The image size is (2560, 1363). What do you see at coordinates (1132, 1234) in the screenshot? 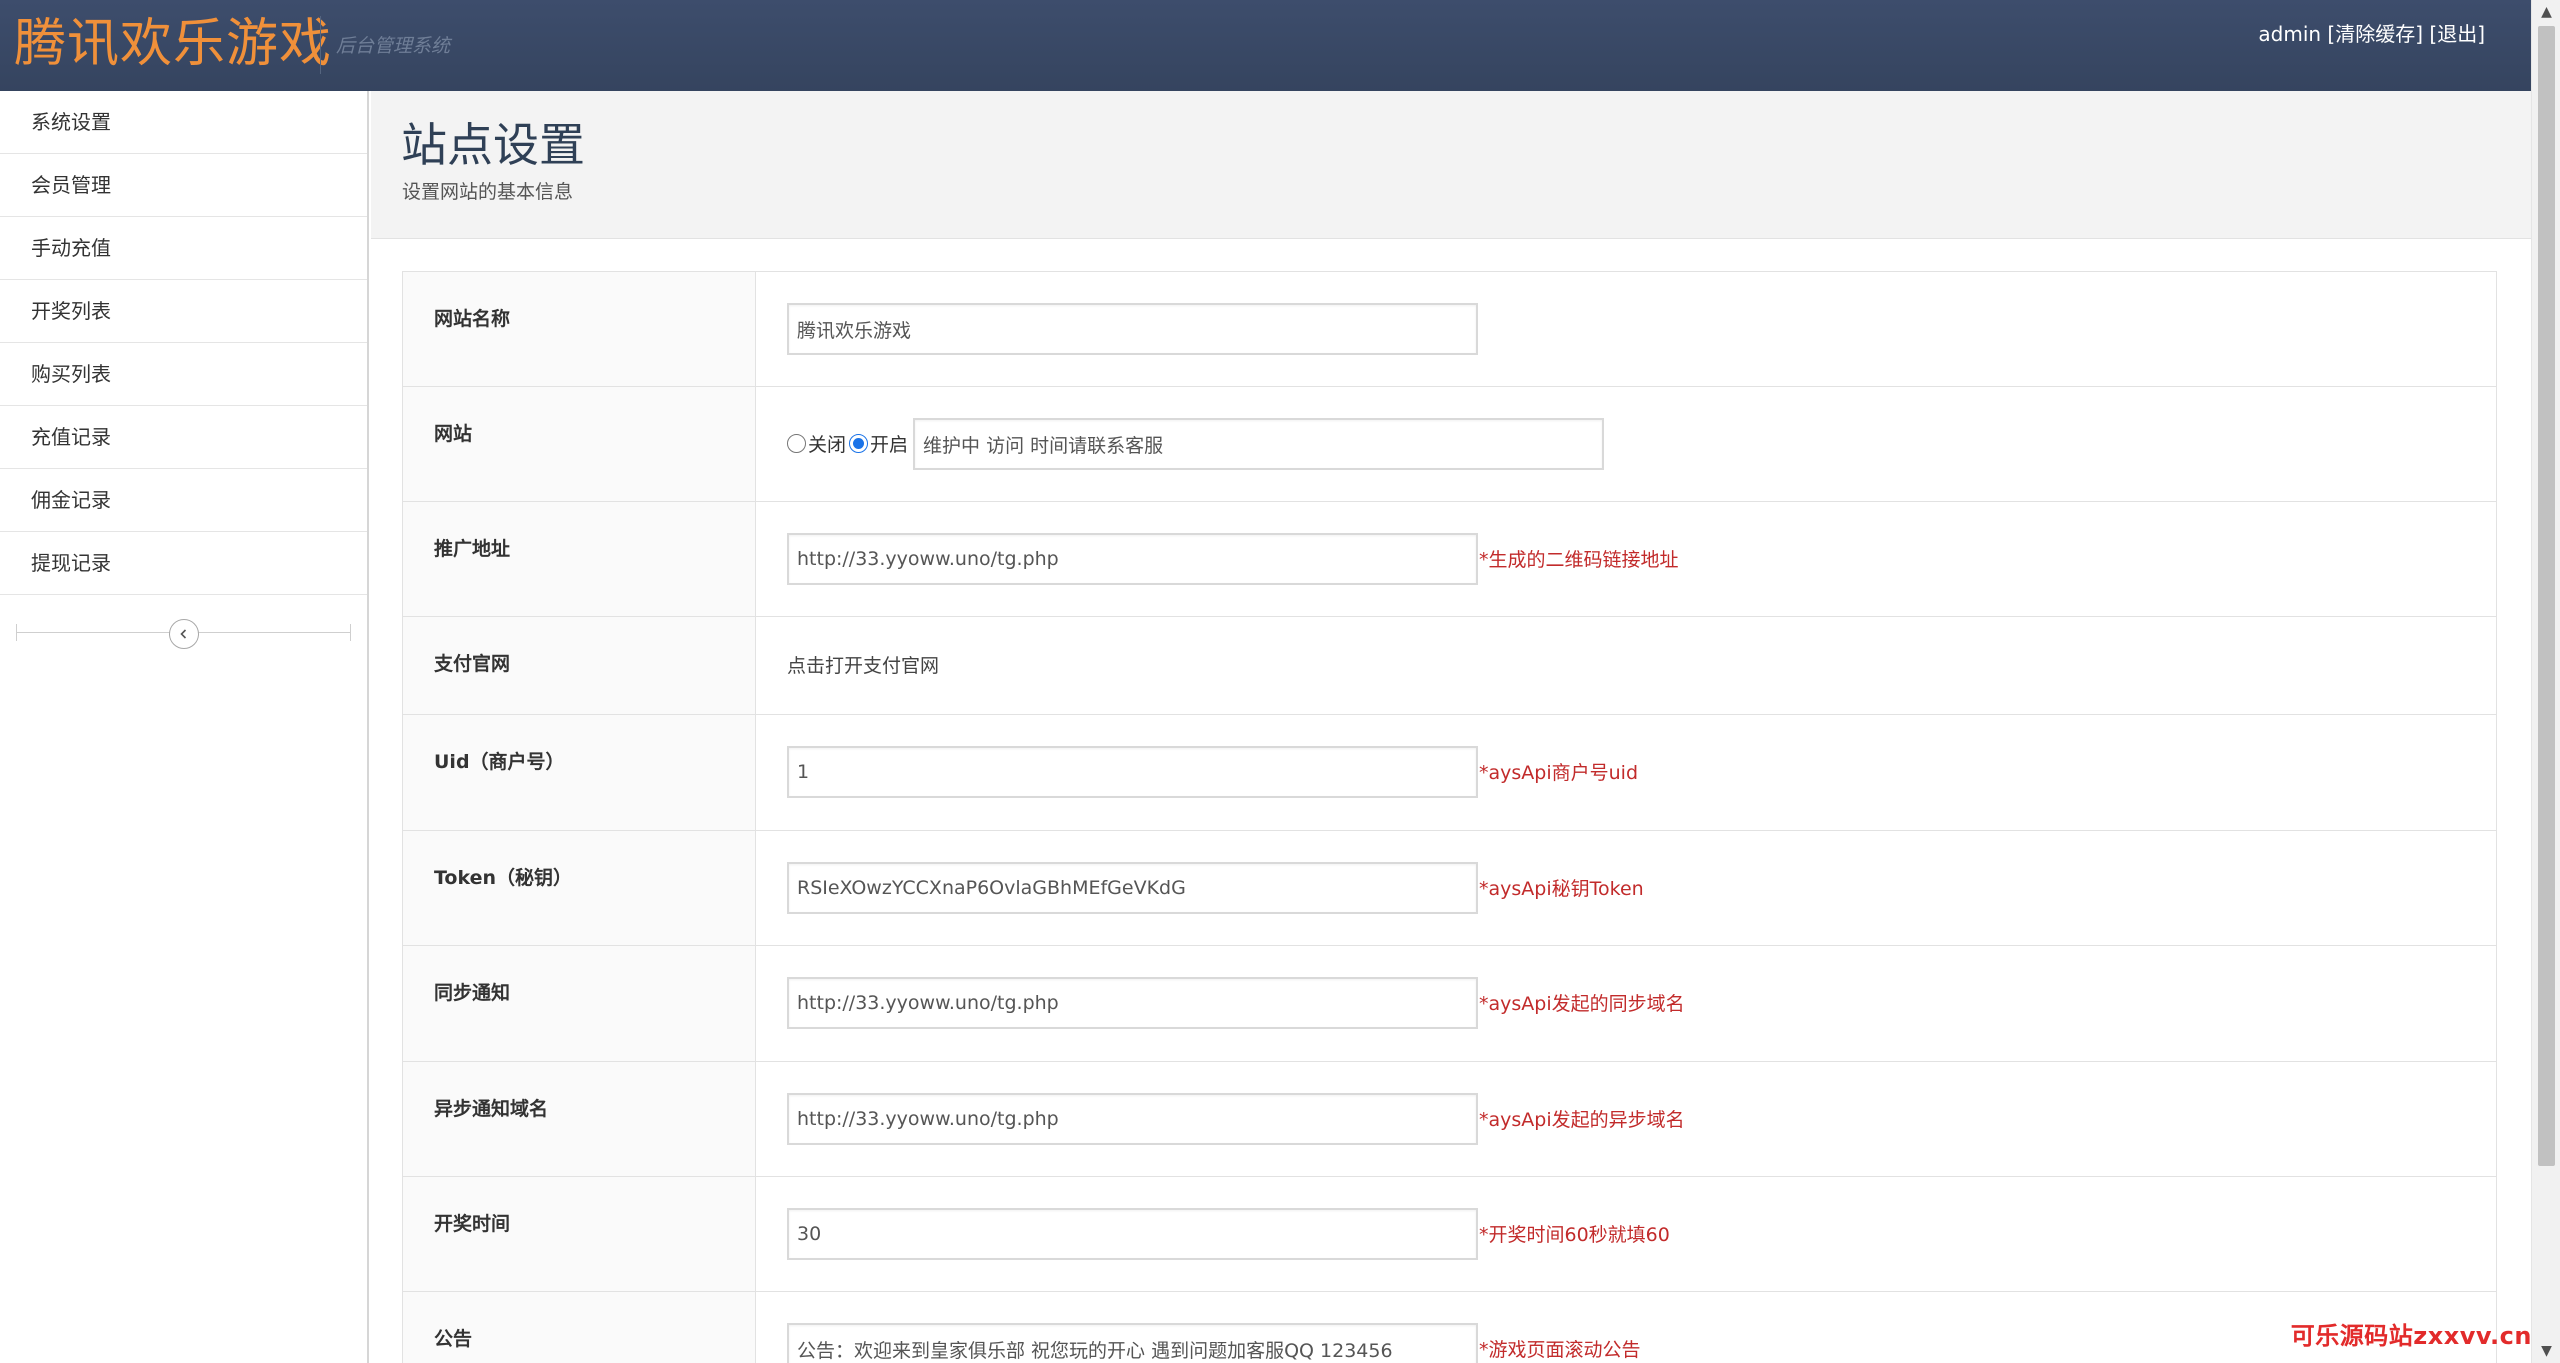
I see `draw-time-input` at bounding box center [1132, 1234].